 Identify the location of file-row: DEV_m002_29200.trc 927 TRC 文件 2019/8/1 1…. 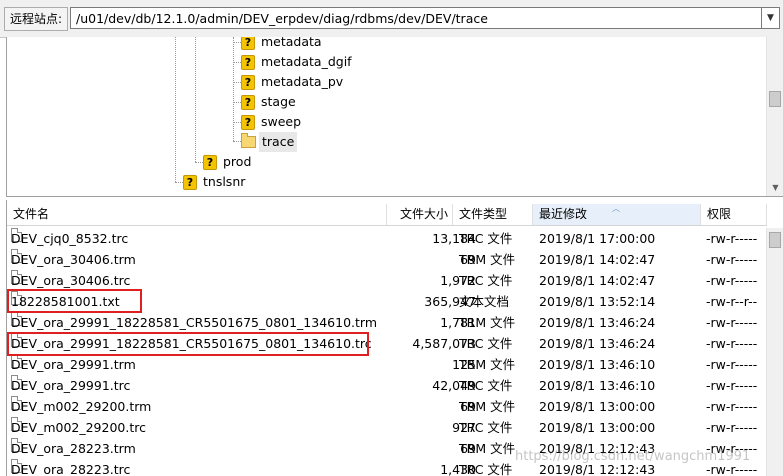
(387, 427).